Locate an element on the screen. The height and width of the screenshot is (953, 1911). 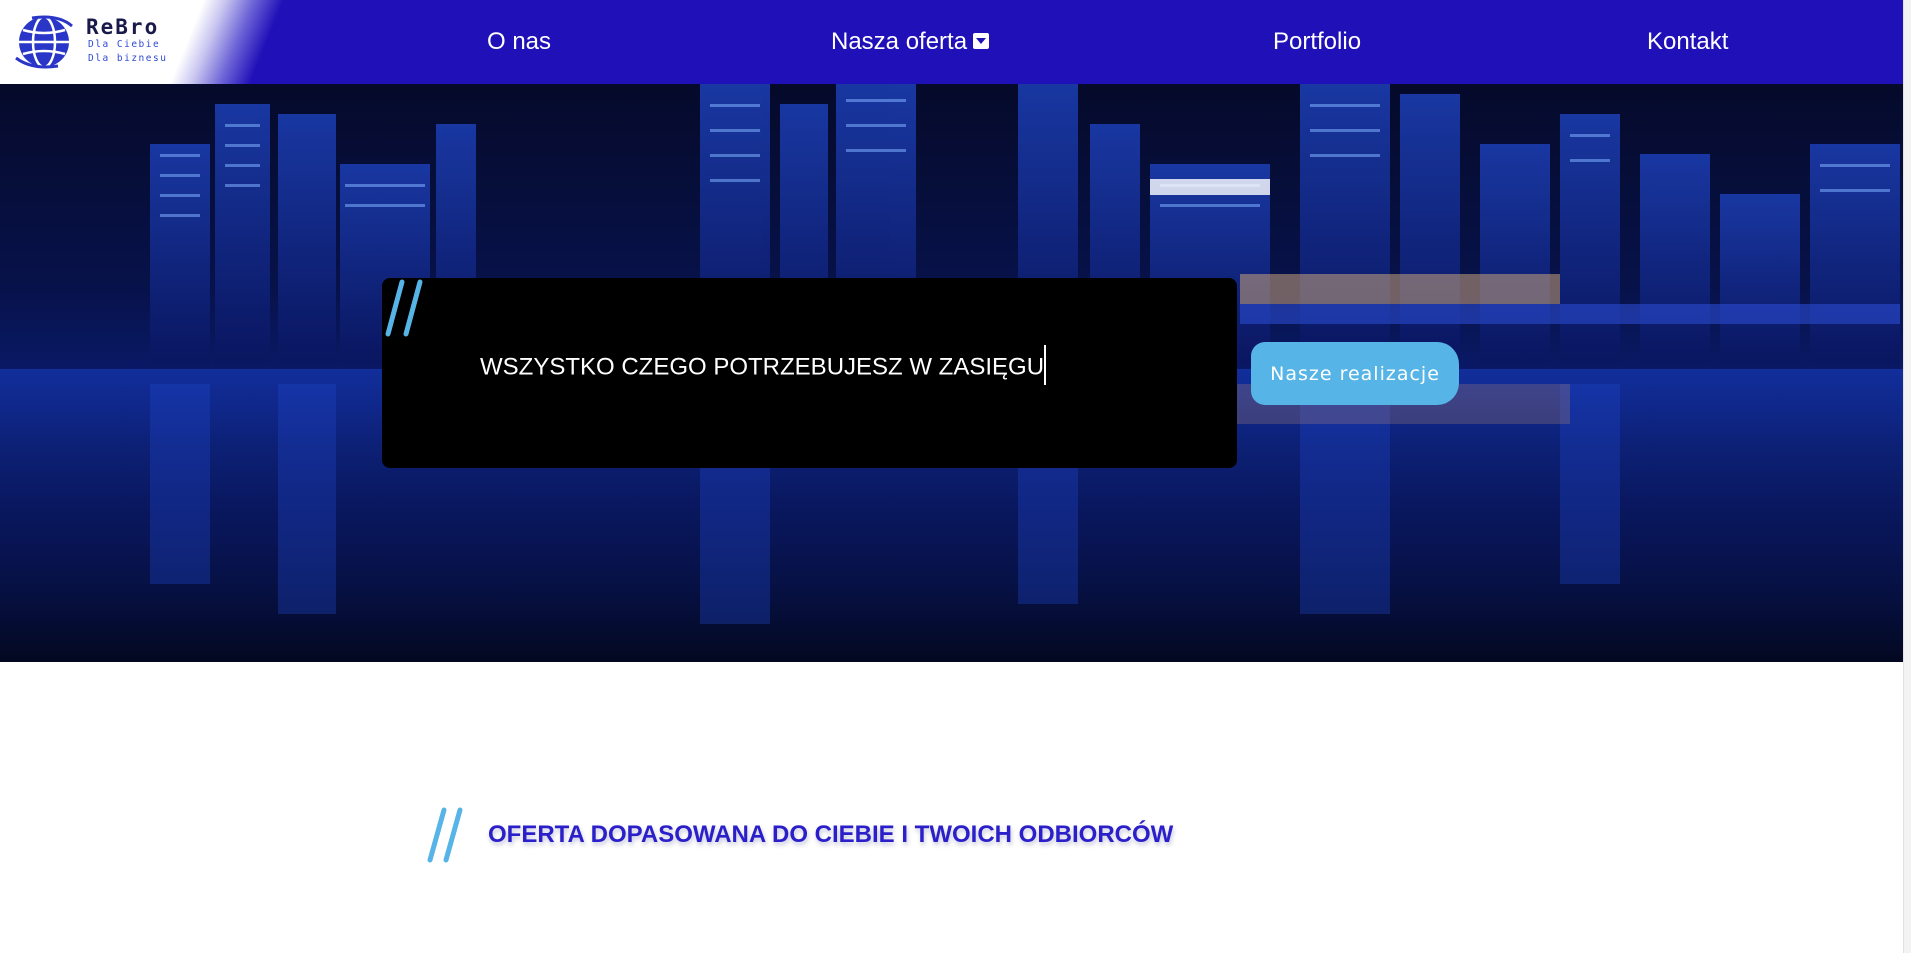
nav-item-o-nas: O nas is located at coordinates (519, 42).